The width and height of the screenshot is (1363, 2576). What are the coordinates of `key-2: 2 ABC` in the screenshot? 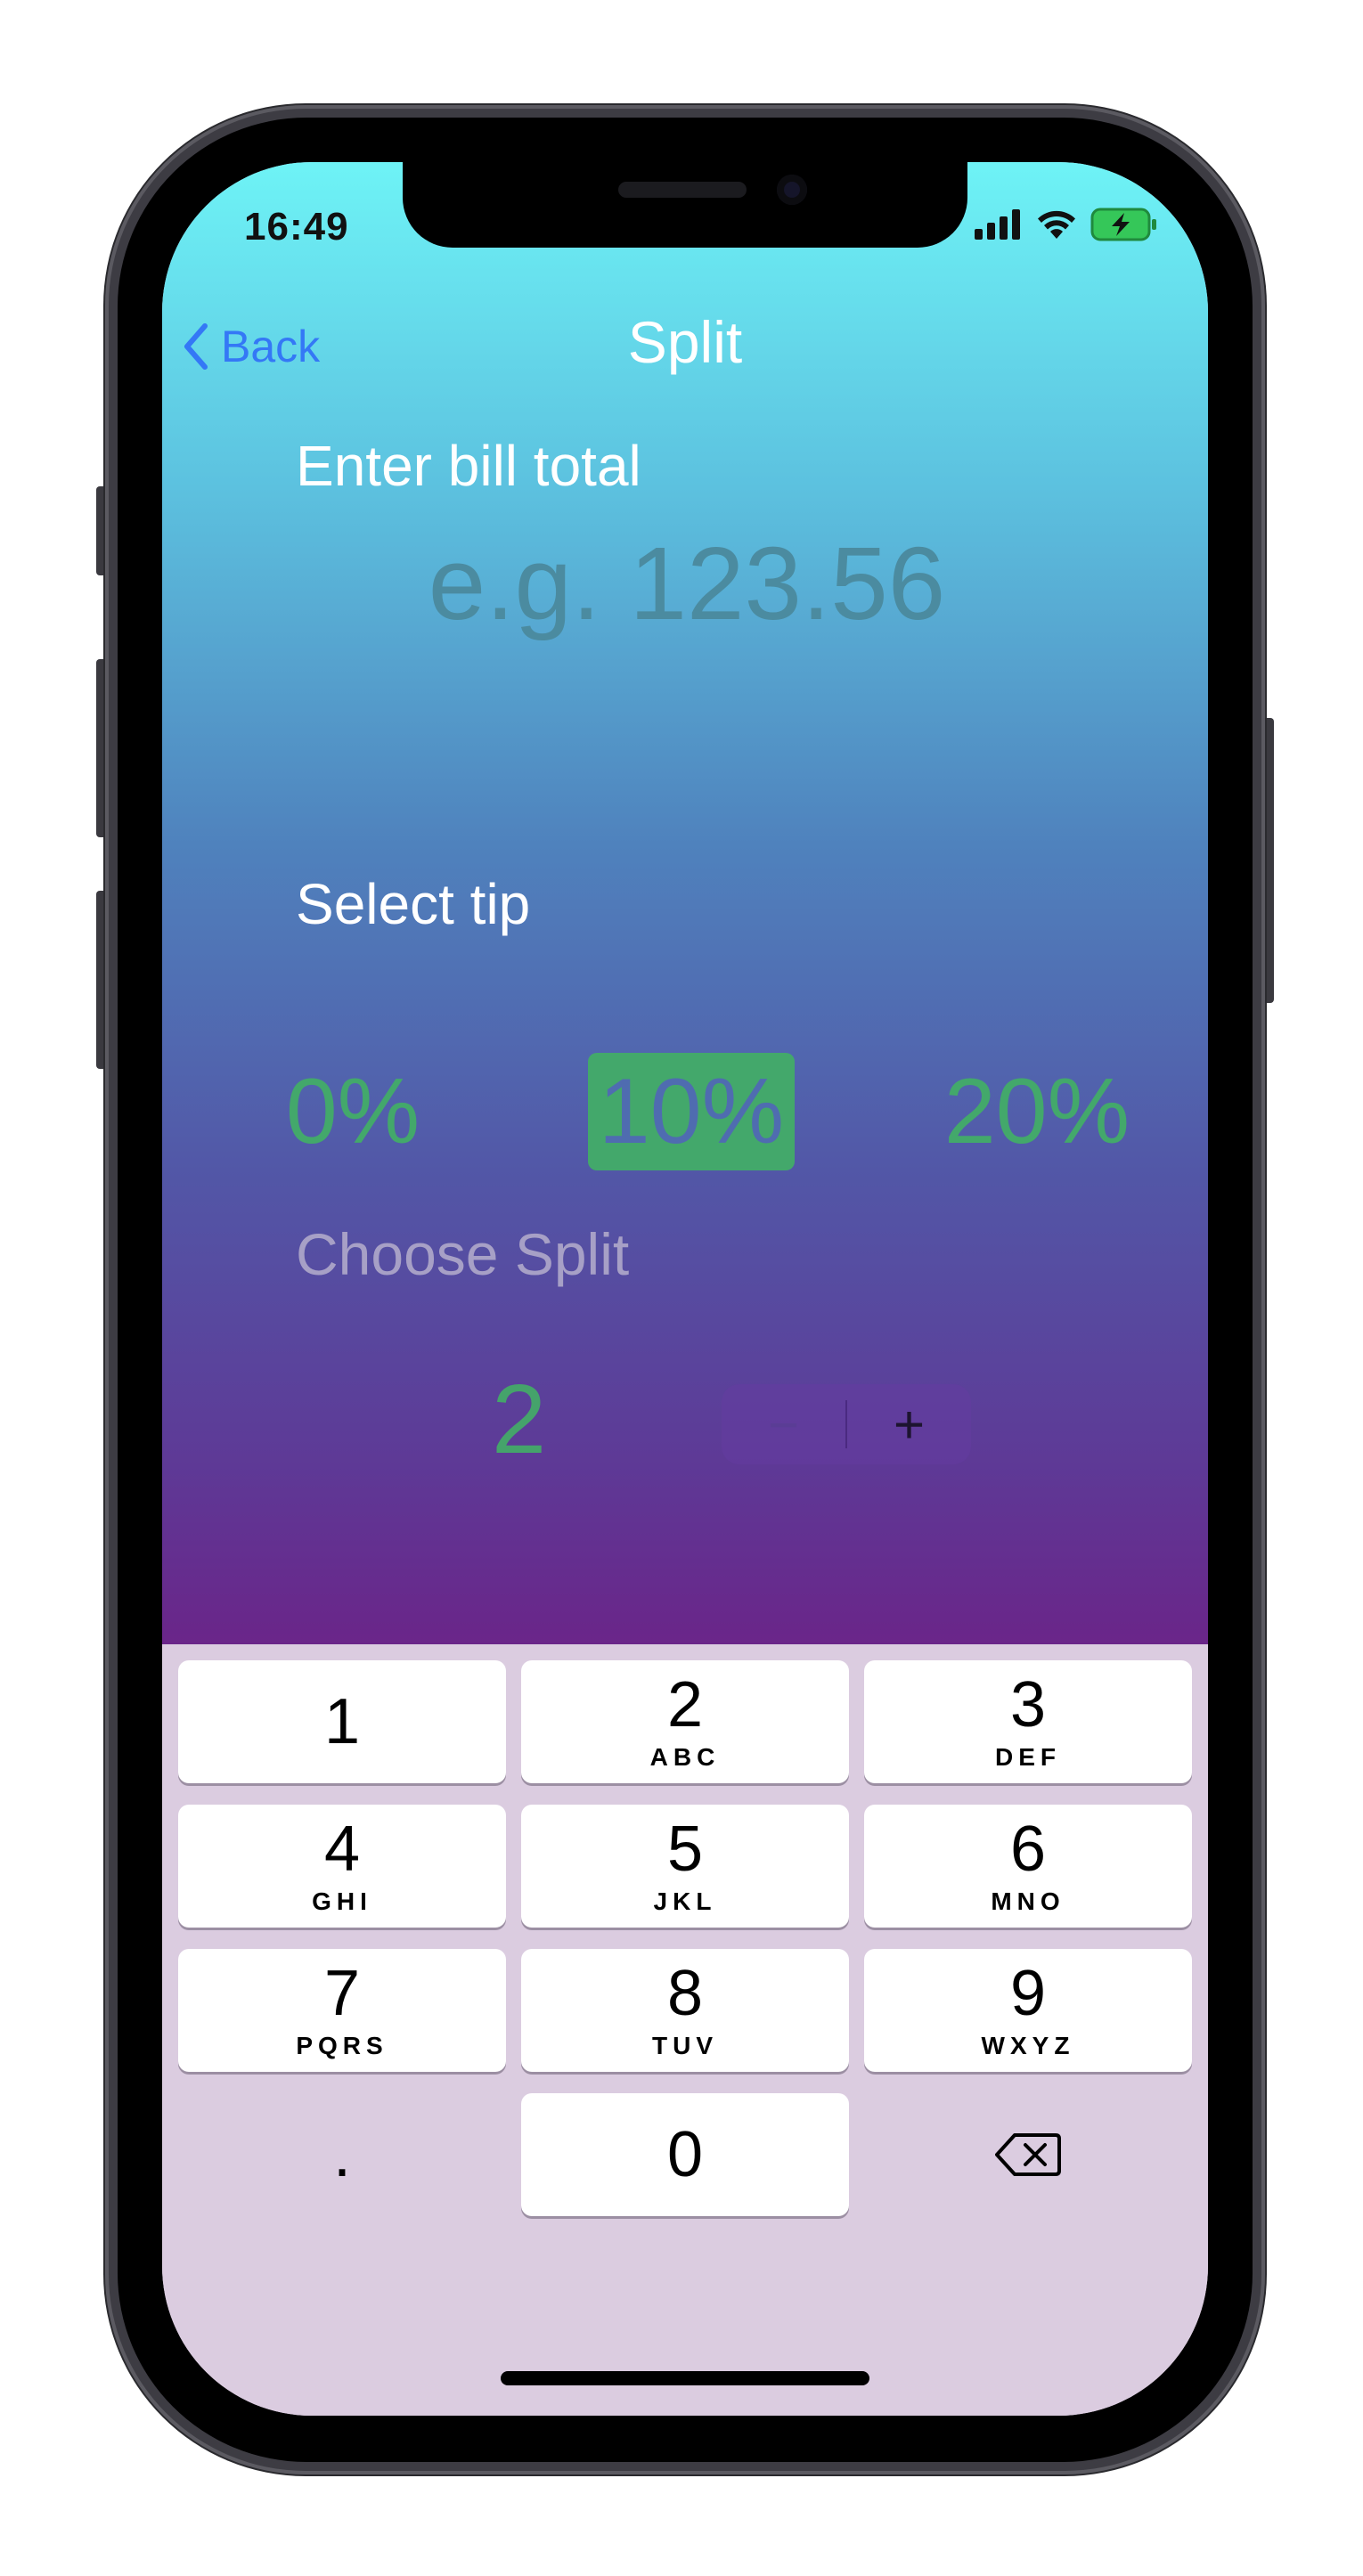 It's located at (685, 1721).